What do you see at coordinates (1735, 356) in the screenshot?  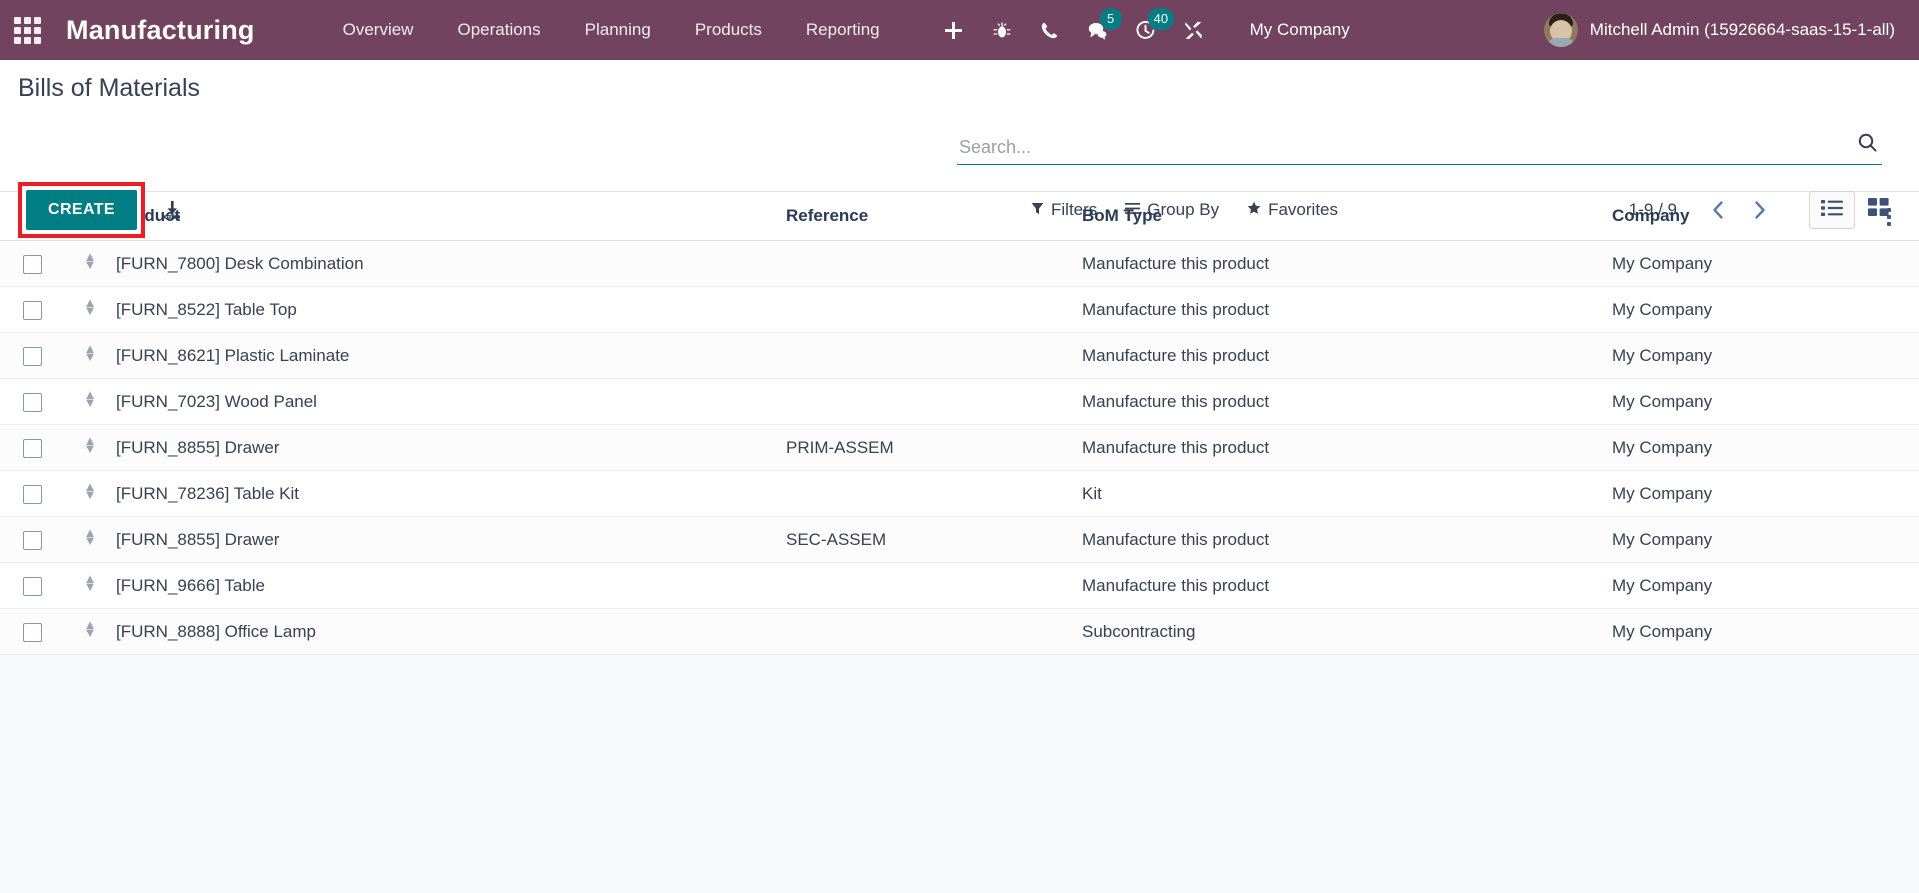 I see `cell-company: My Company` at bounding box center [1735, 356].